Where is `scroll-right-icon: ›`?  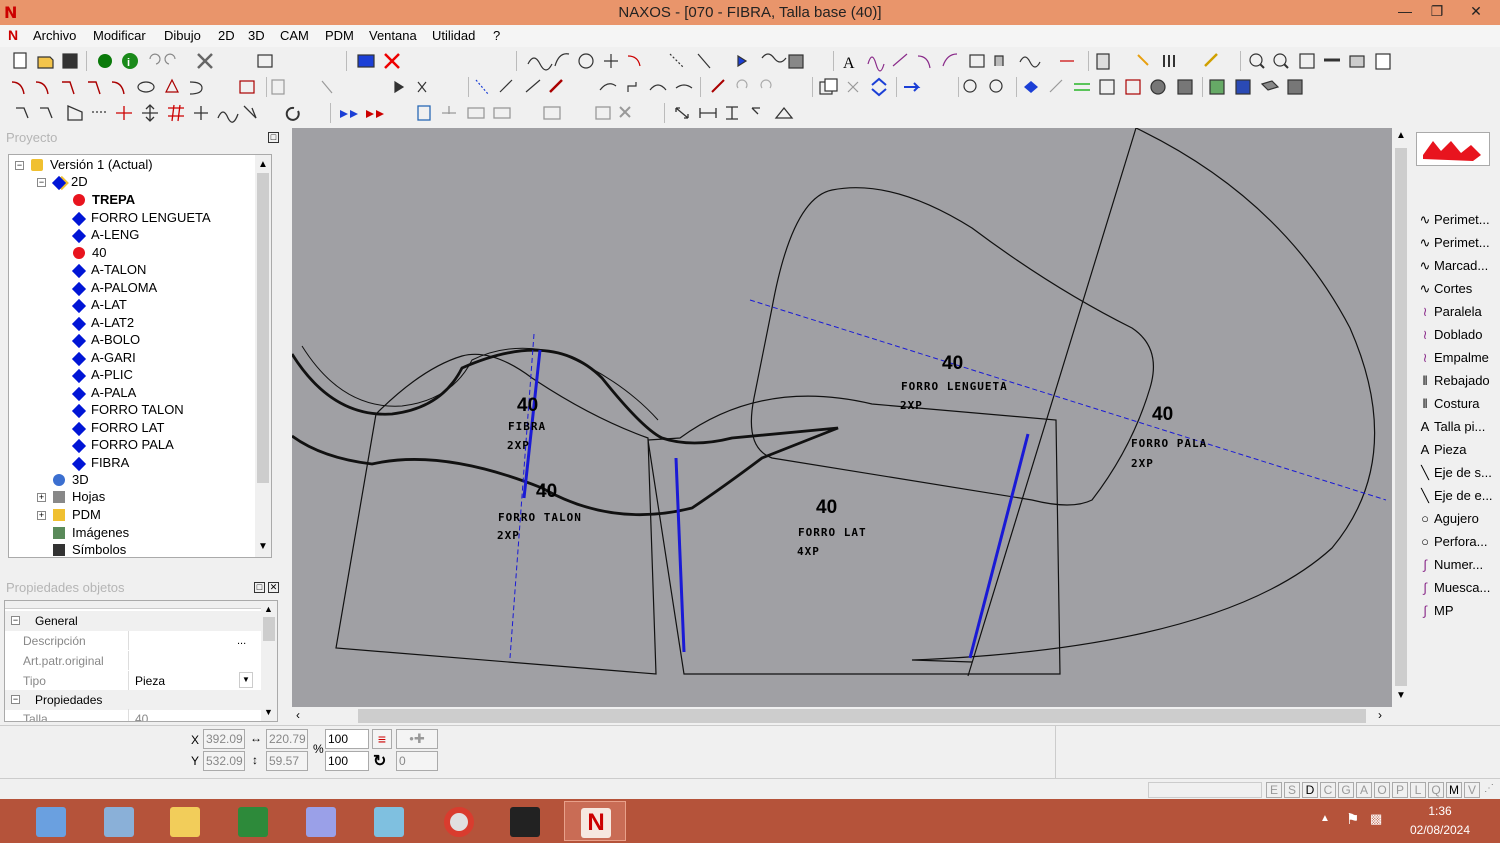 scroll-right-icon: › is located at coordinates (1380, 715).